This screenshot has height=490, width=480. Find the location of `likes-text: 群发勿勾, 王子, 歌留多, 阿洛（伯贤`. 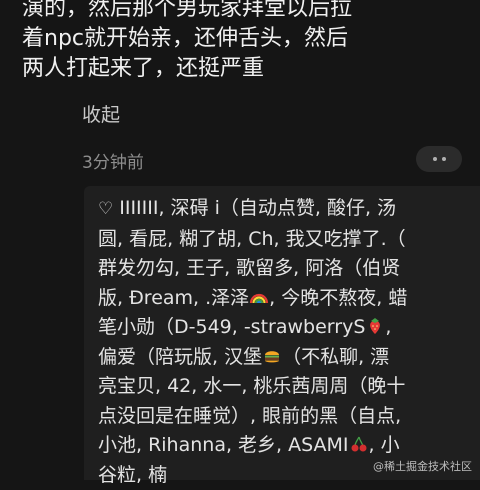

likes-text: 群发勿勾, 王子, 歌留多, 阿洛（伯贤 is located at coordinates (249, 268).